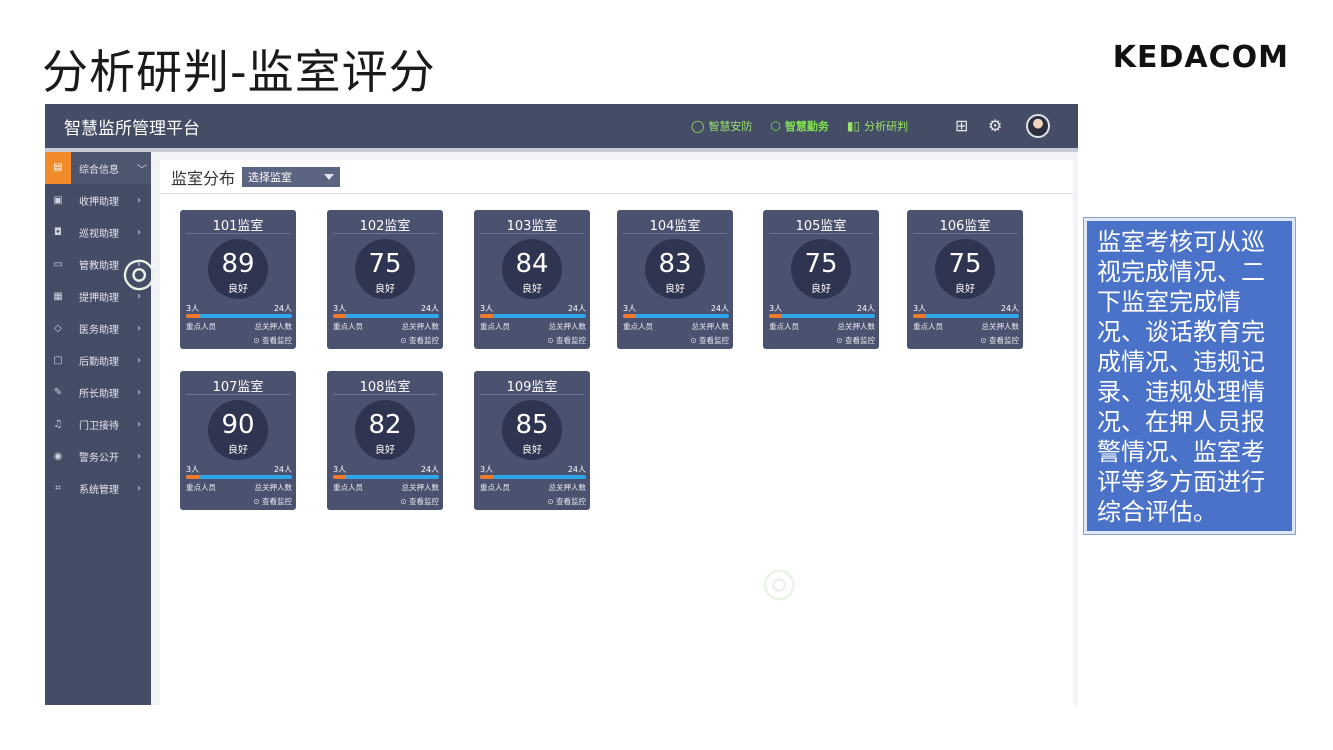  What do you see at coordinates (58, 168) in the screenshot?
I see `document-icon: ▤` at bounding box center [58, 168].